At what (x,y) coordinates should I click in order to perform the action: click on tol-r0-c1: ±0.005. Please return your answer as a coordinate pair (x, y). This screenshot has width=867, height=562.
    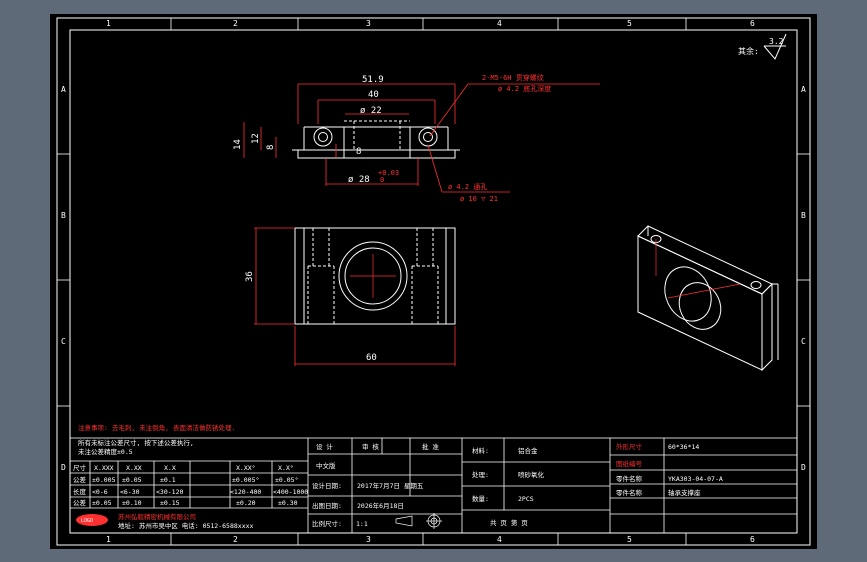
    Looking at the image, I should click on (104, 480).